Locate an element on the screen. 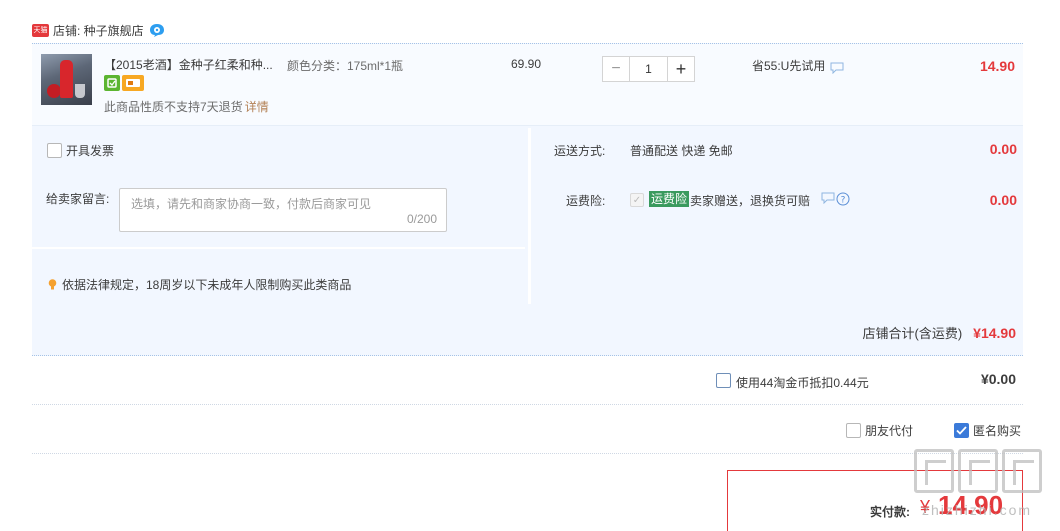 Image resolution: width=1060 pixels, height=531 pixels. invoice-option: 开具发票 is located at coordinates (80, 150).